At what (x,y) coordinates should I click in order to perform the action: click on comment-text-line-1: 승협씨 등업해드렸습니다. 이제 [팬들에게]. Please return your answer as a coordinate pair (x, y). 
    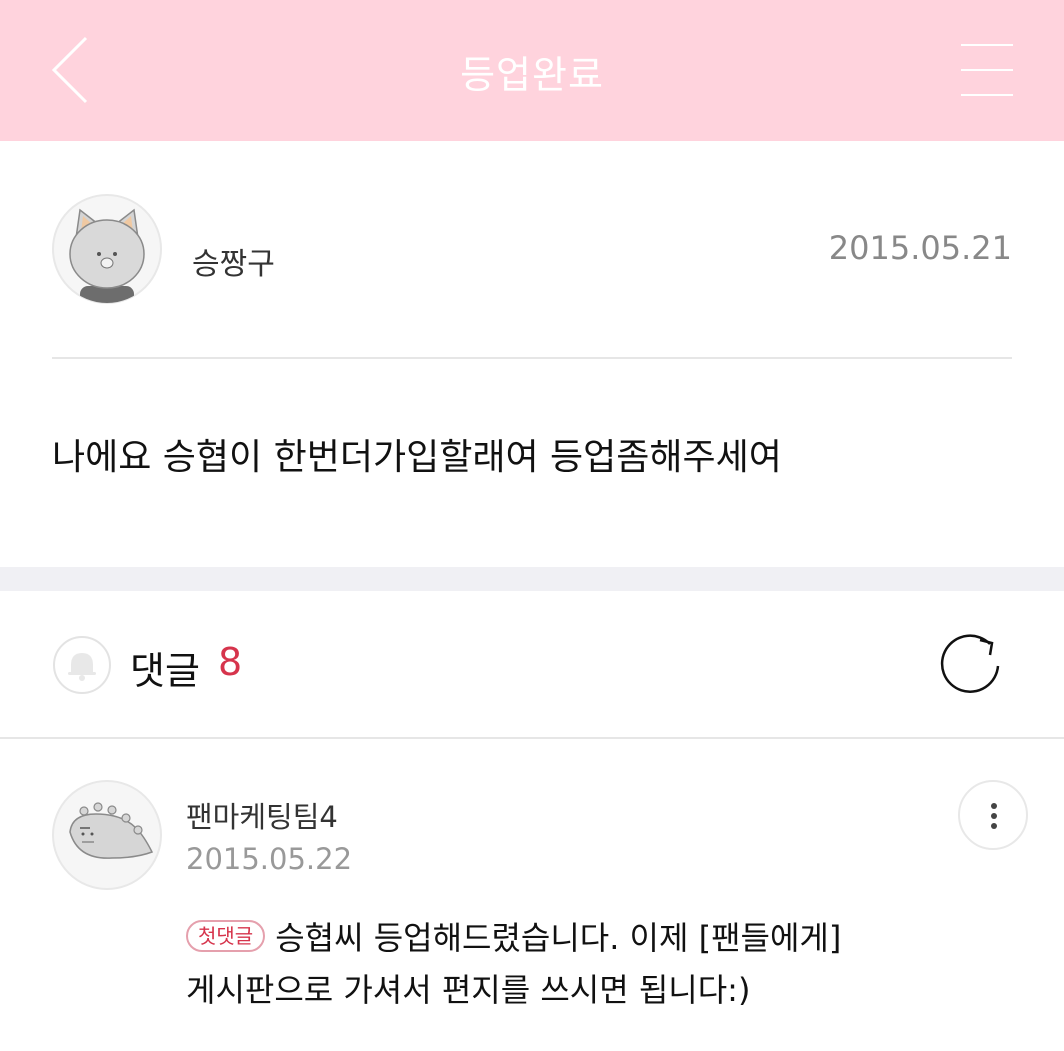
    Looking at the image, I should click on (558, 938).